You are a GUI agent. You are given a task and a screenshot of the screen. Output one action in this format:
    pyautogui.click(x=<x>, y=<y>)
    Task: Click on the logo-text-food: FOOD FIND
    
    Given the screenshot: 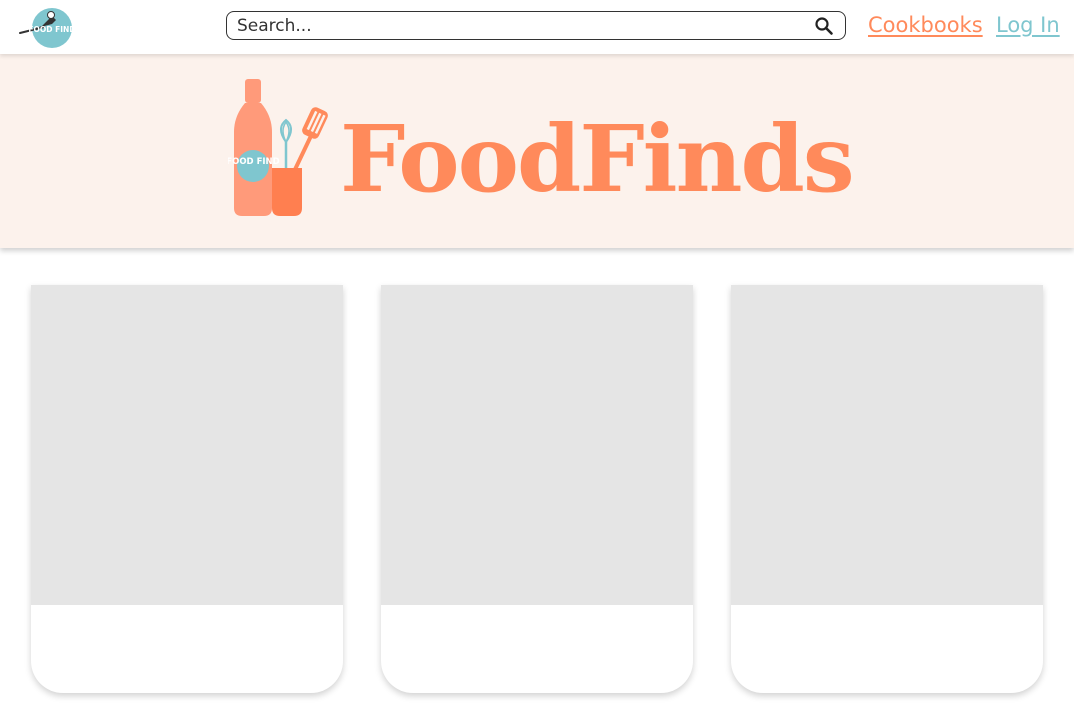 What is the action you would take?
    pyautogui.click(x=51, y=29)
    